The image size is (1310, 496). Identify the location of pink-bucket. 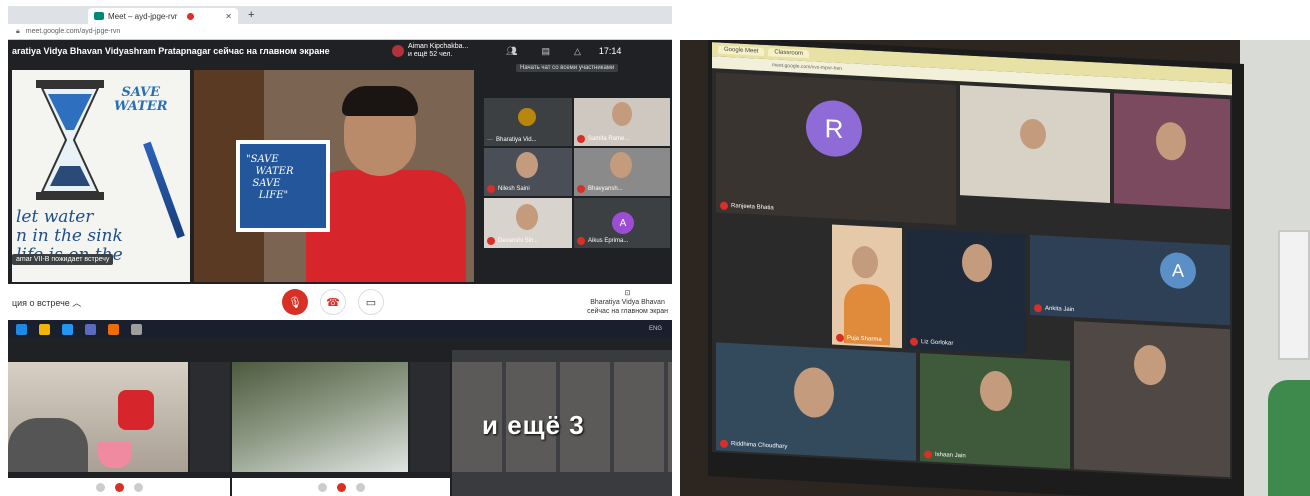
(115, 455).